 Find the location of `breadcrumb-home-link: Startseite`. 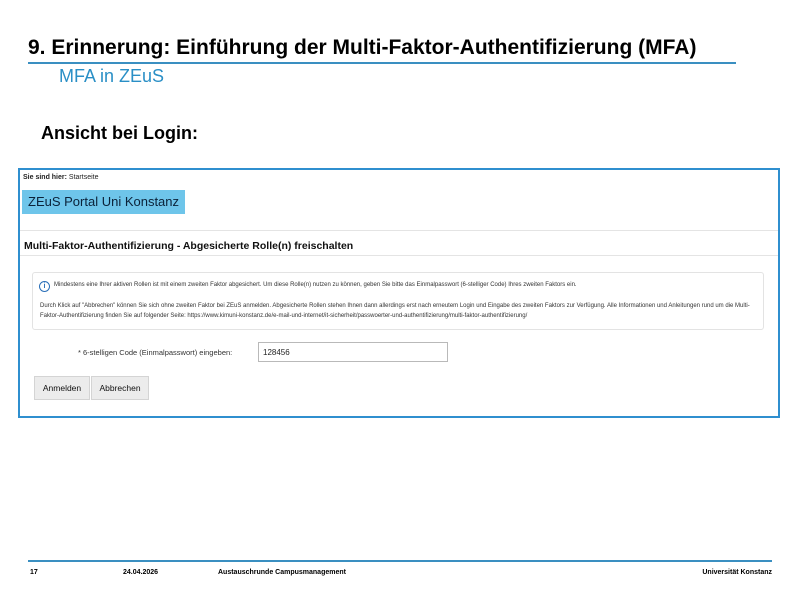

breadcrumb-home-link: Startseite is located at coordinates (84, 177).